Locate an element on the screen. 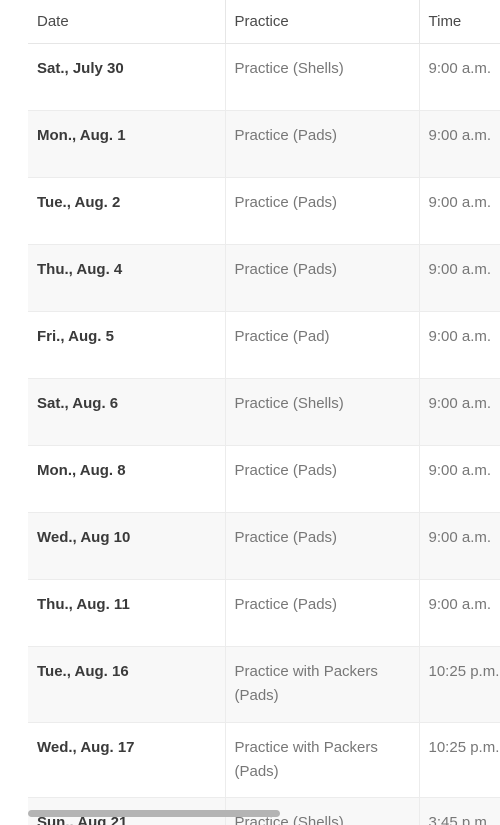 Image resolution: width=500 pixels, height=825 pixels. cell-date: Thu., Aug. 4 is located at coordinates (127, 278).